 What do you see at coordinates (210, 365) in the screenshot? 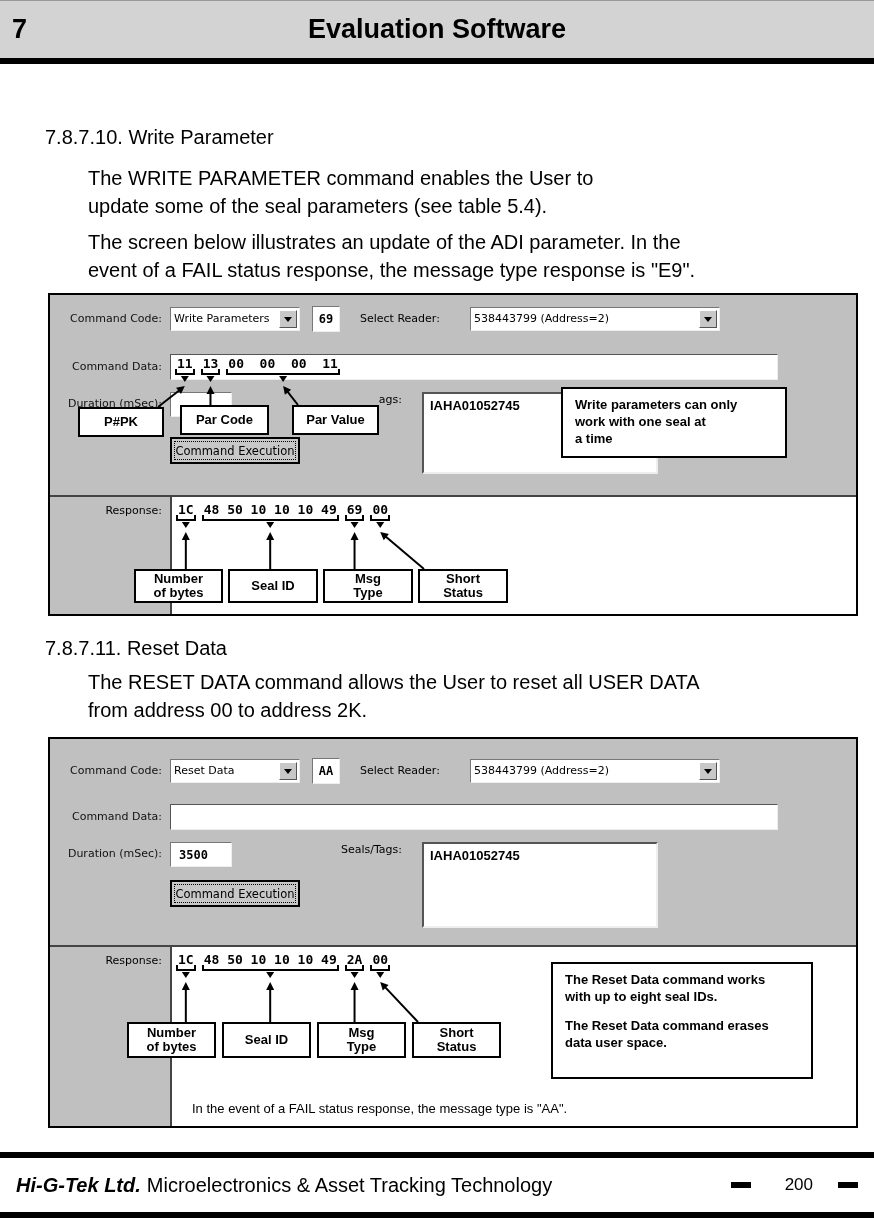
I see `hex-byte-group: 13` at bounding box center [210, 365].